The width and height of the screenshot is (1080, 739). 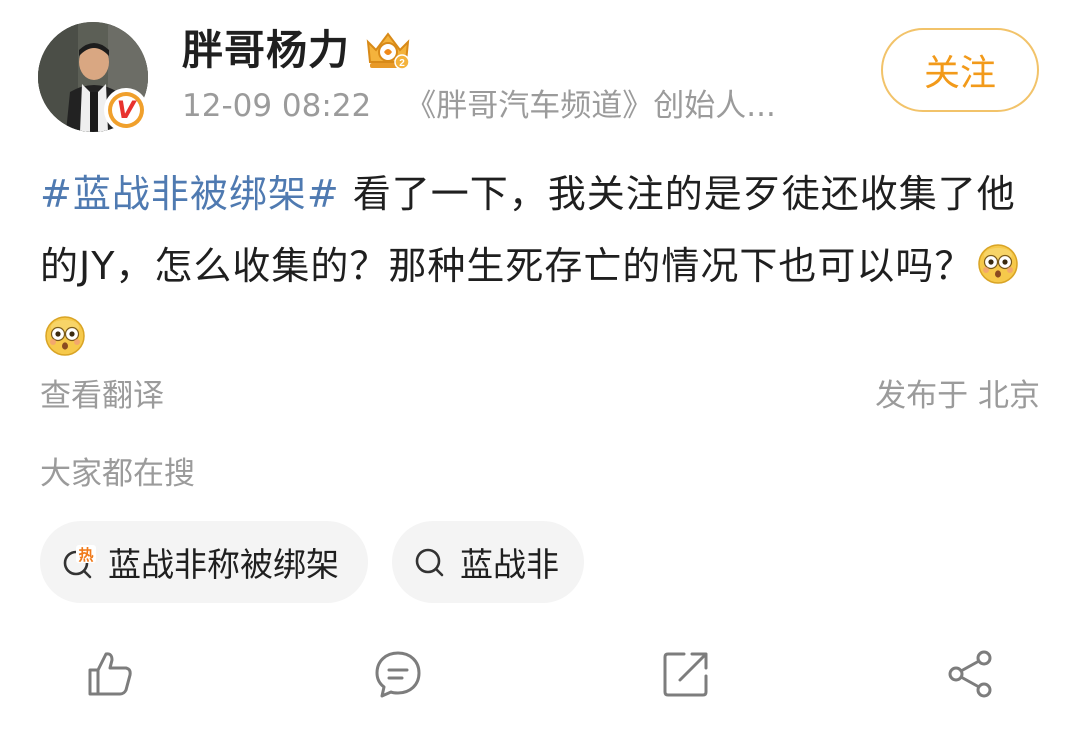 I want to click on trending-chip-2: 蓝战非, so click(x=488, y=562).